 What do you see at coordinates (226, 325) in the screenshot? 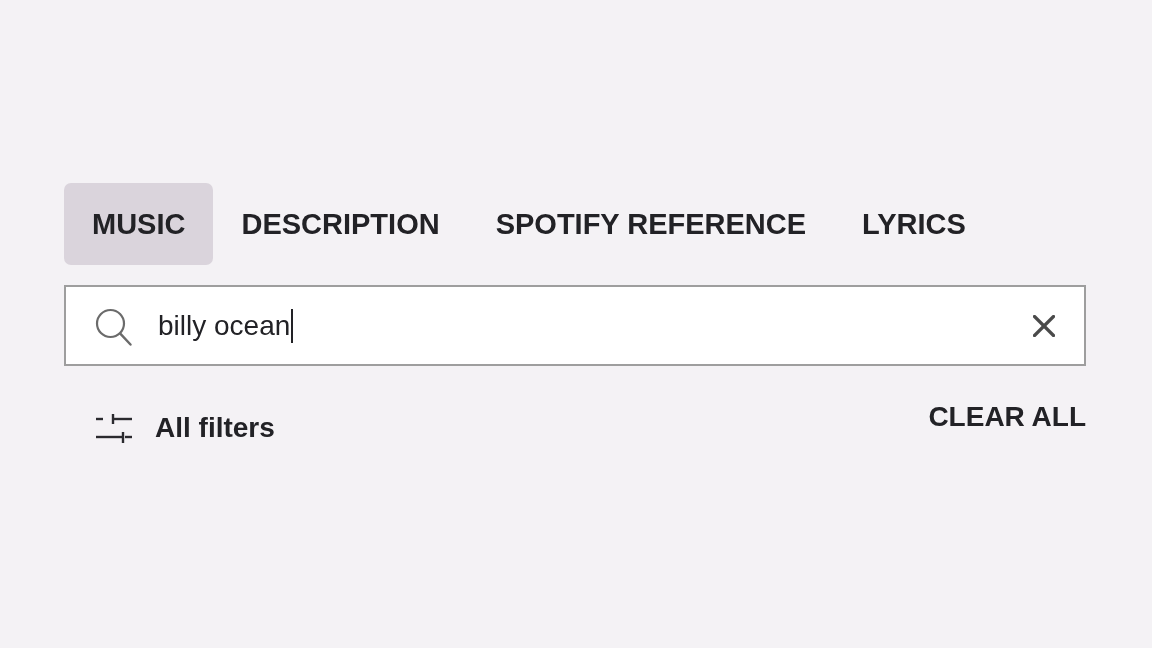
I see `search-text: billy ocean` at bounding box center [226, 325].